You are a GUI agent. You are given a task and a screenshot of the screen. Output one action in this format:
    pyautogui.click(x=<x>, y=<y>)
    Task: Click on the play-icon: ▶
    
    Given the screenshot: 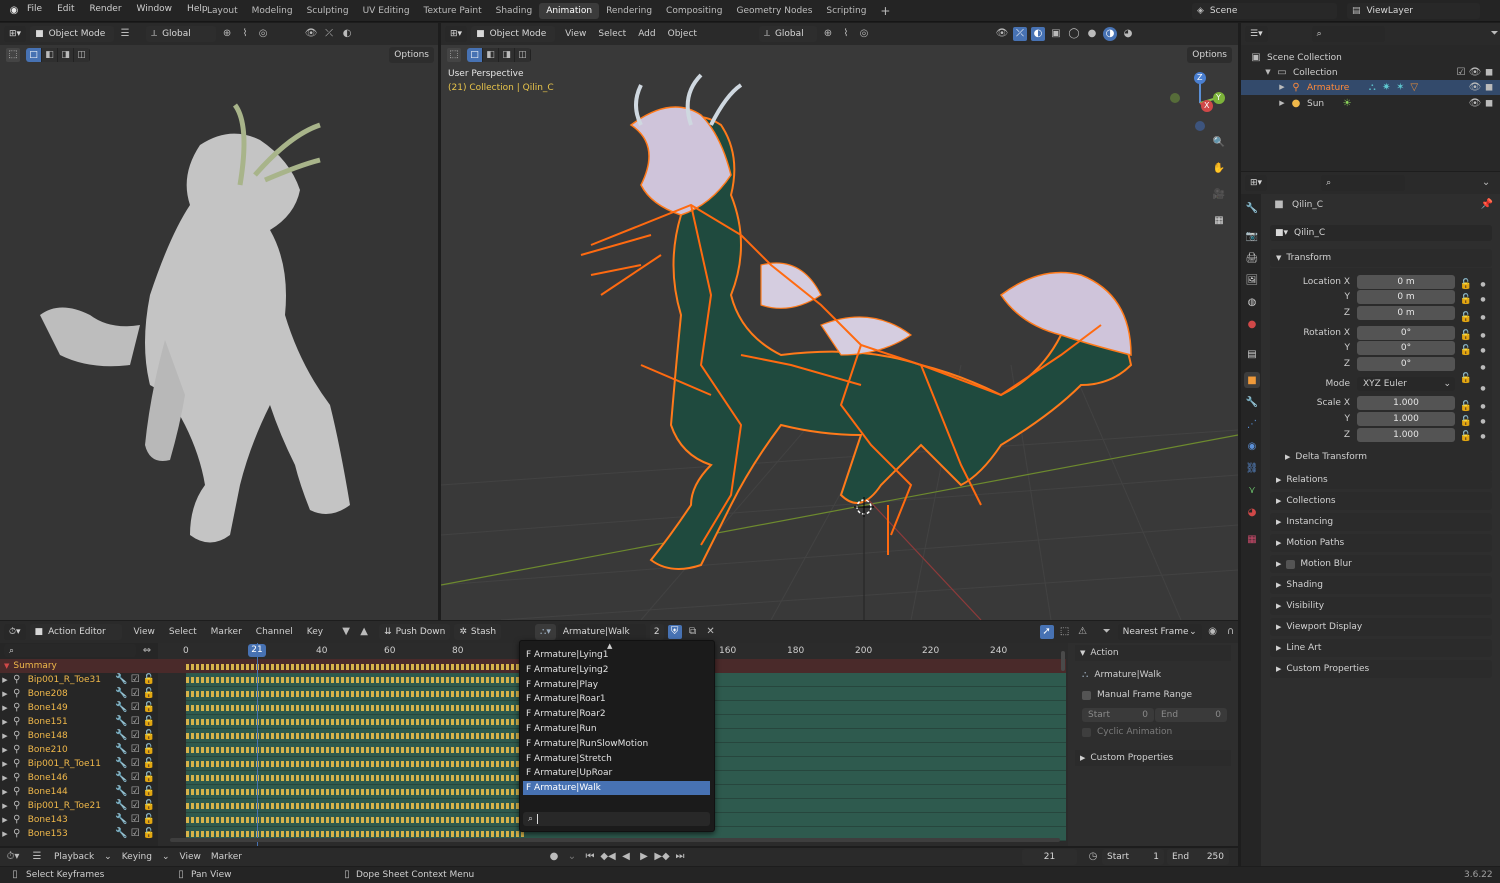 What is the action you would take?
    pyautogui.click(x=644, y=857)
    